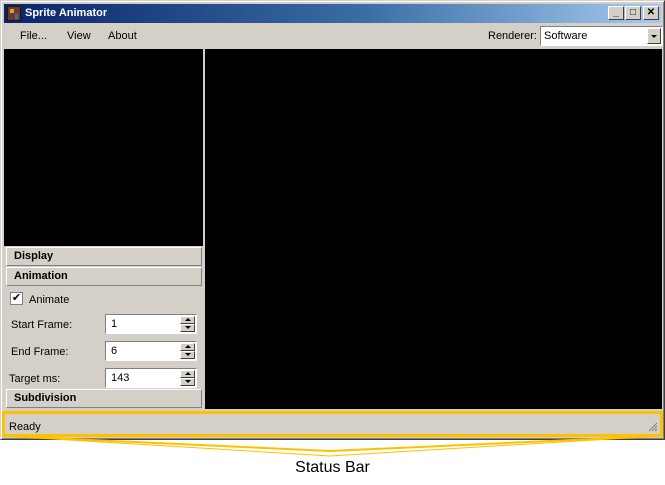 The height and width of the screenshot is (485, 665). I want to click on chevron-down-icon, so click(654, 36).